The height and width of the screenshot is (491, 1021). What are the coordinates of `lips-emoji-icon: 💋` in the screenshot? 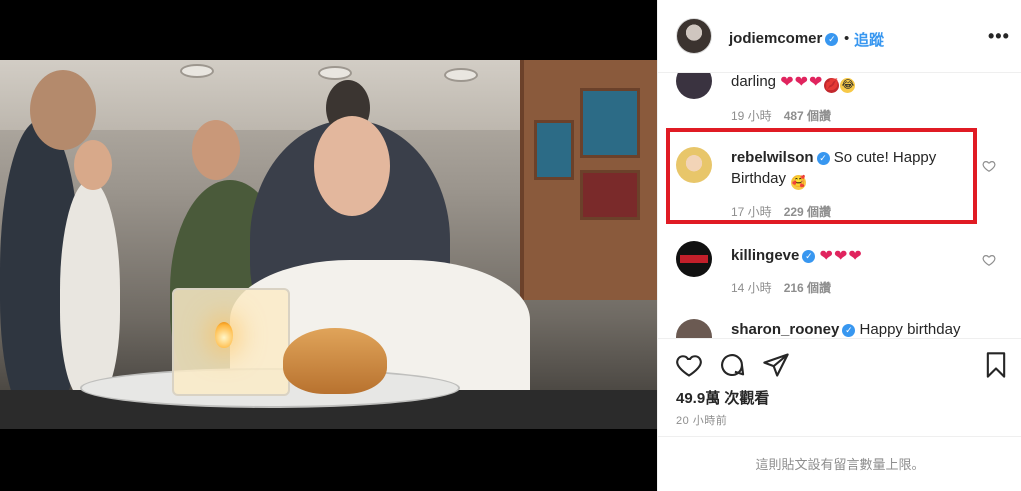 It's located at (832, 85).